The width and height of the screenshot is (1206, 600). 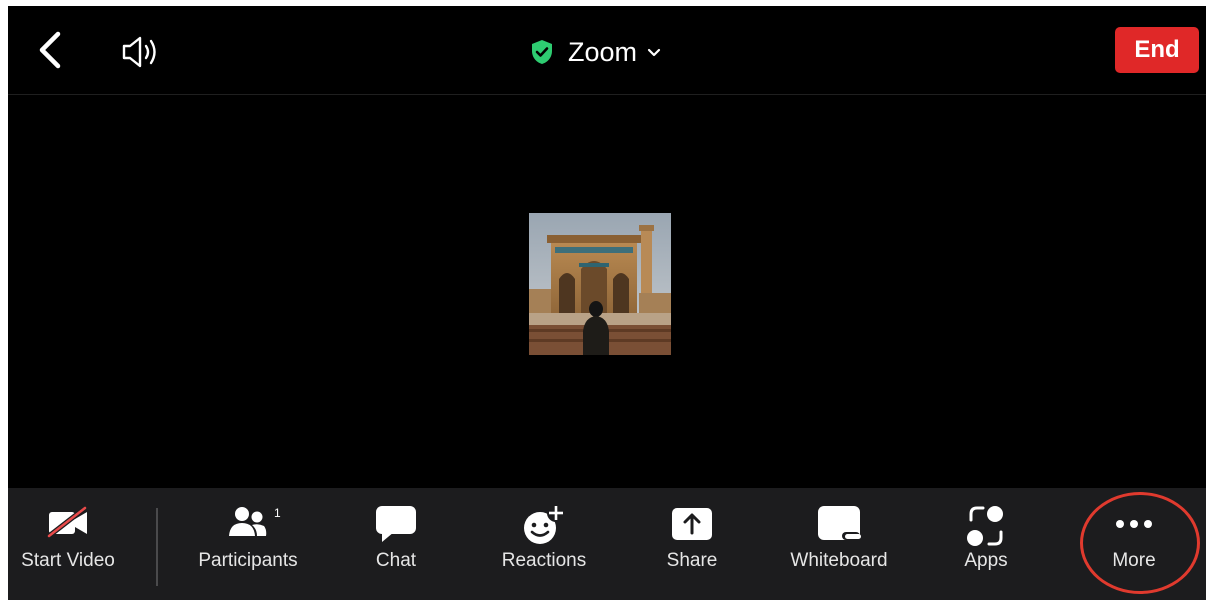 I want to click on start-video-label: Start Video, so click(x=68, y=560).